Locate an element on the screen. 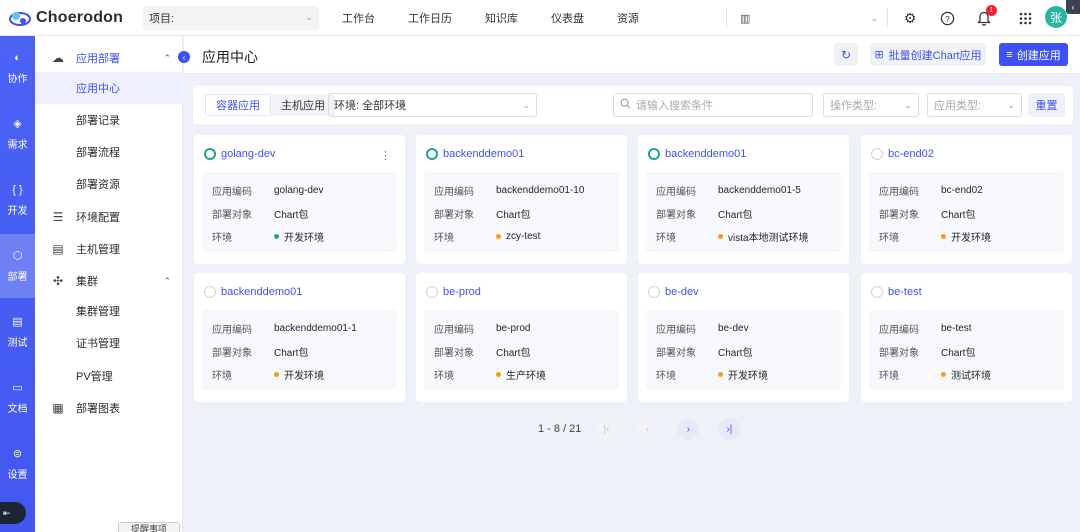 This screenshot has width=1080, height=532. rail-label: 需求 is located at coordinates (17, 145).